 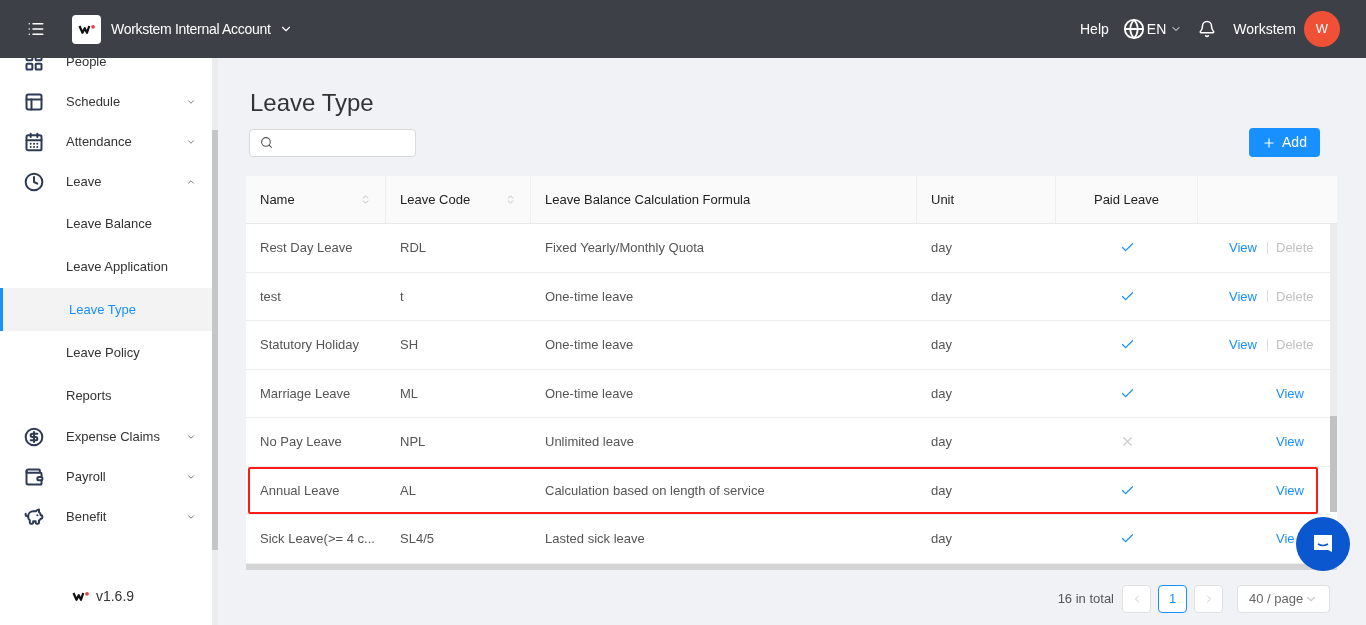 I want to click on plus-icon, so click(x=1269, y=142).